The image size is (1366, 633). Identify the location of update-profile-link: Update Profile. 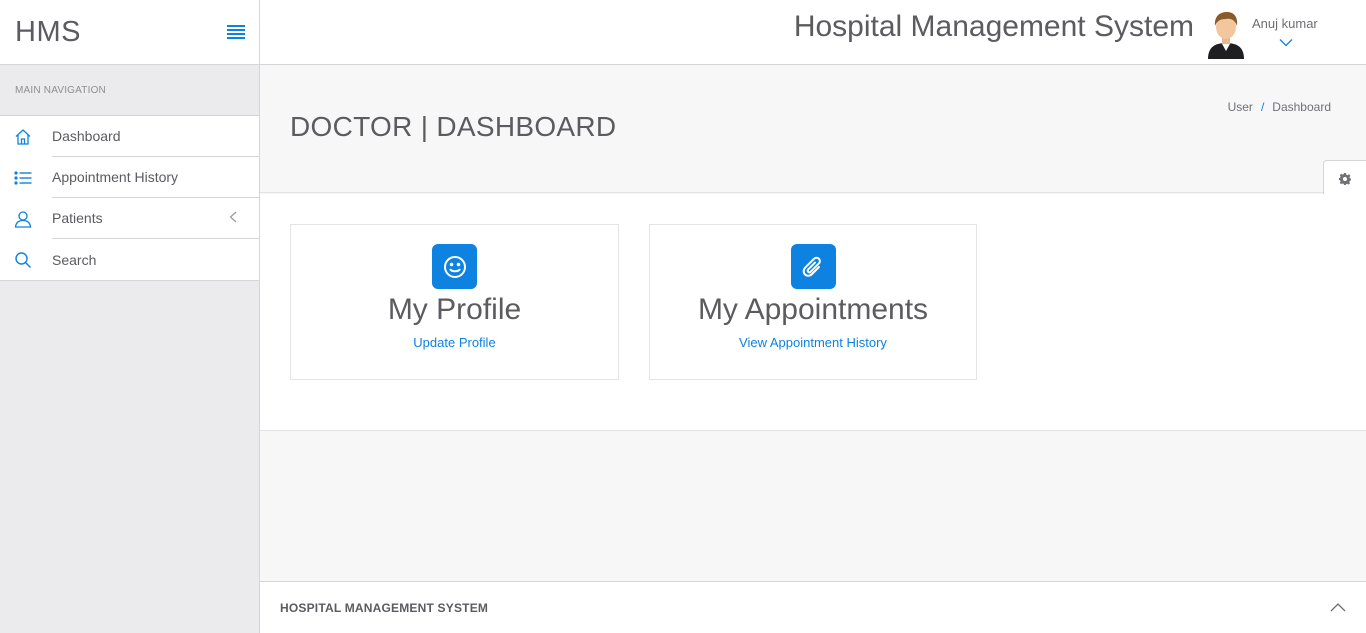
(454, 342).